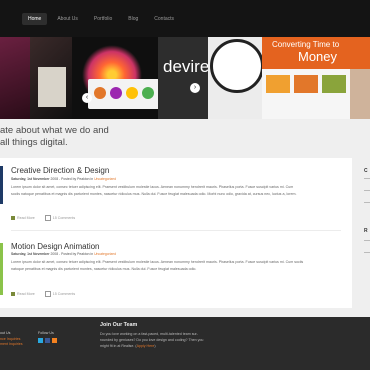 The width and height of the screenshot is (370, 370). I want to click on sidebar-heading-c: C, so click(366, 171).